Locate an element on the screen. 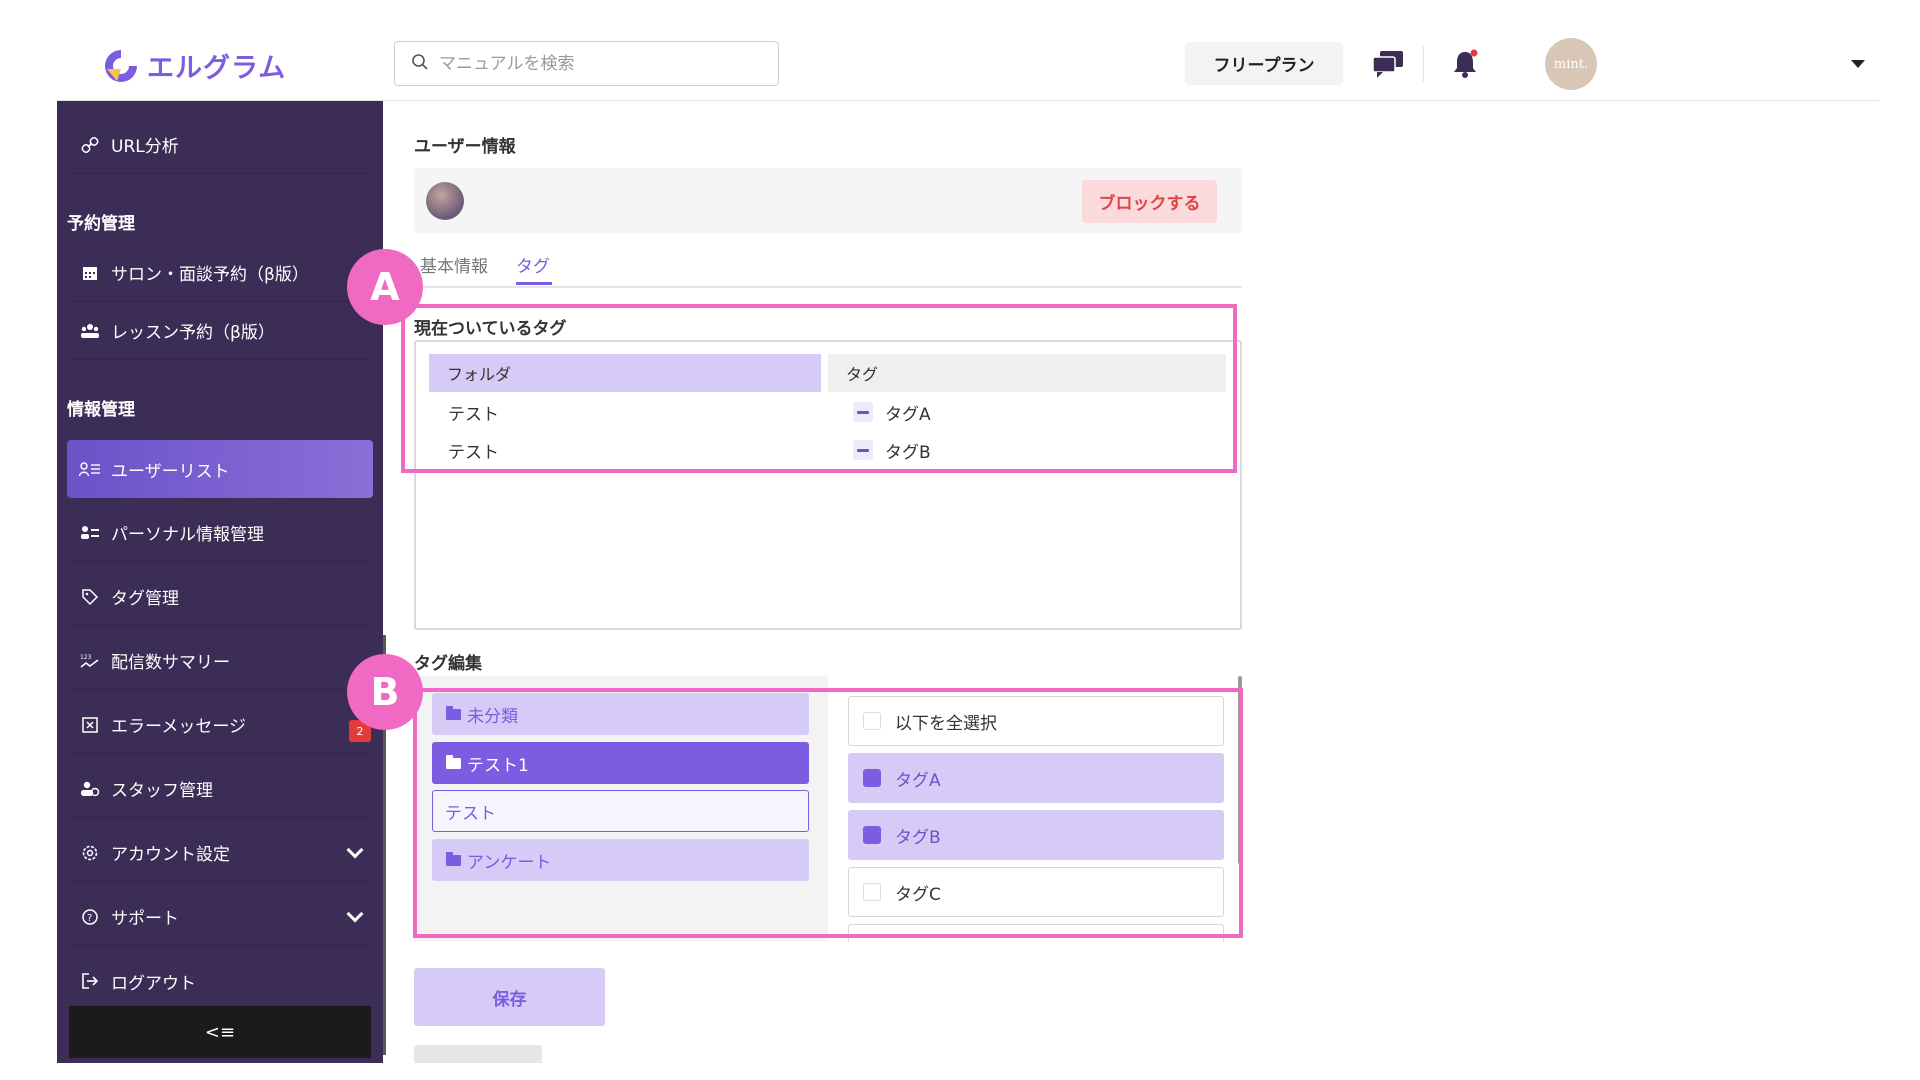 Image resolution: width=1920 pixels, height=1080 pixels. sidebar-item-salon: サロン・面談予約（β版） is located at coordinates (220, 273).